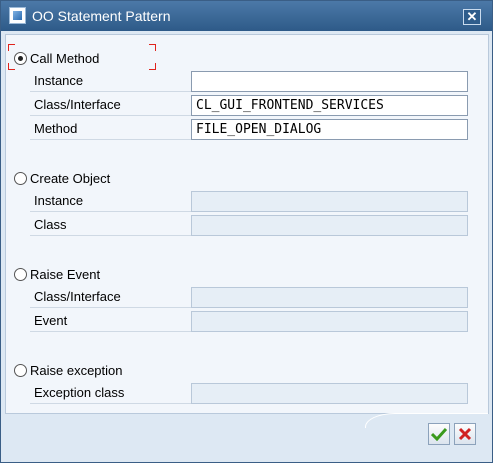  I want to click on cancel-button, so click(465, 434).